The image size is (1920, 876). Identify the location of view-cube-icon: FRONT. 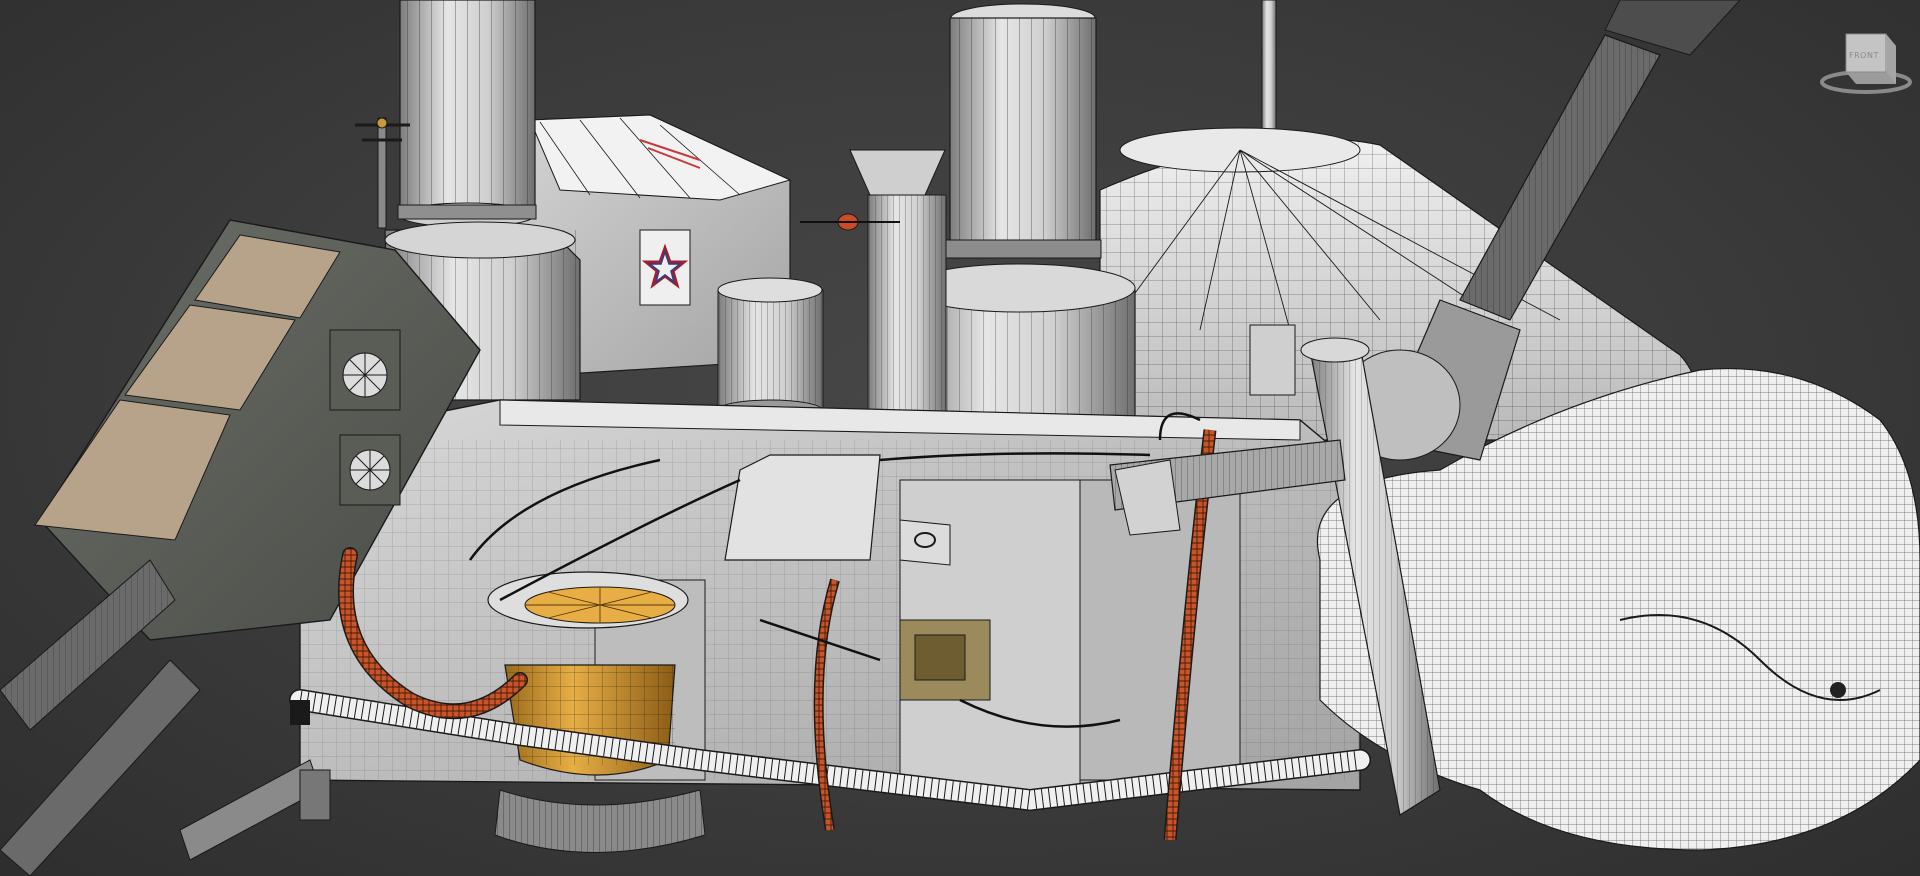
(1859, 57).